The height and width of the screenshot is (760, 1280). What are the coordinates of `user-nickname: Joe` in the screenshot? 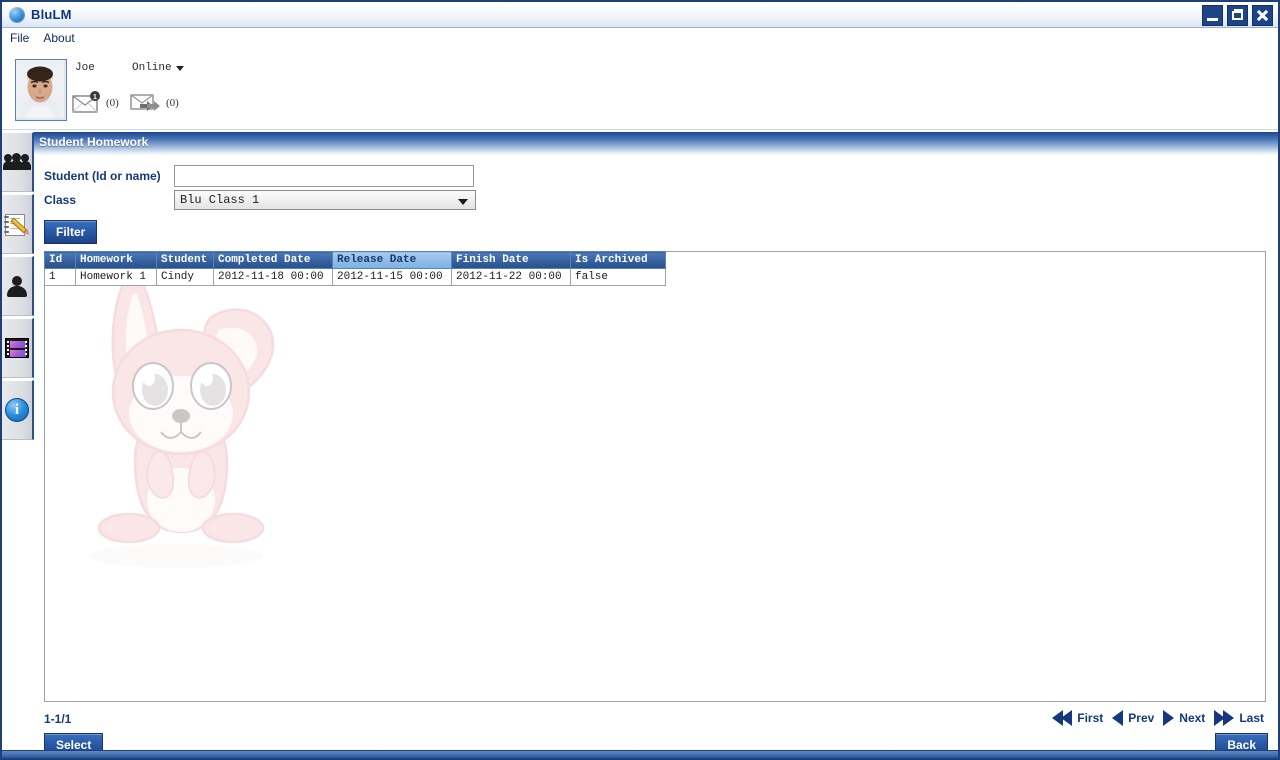 It's located at (85, 68).